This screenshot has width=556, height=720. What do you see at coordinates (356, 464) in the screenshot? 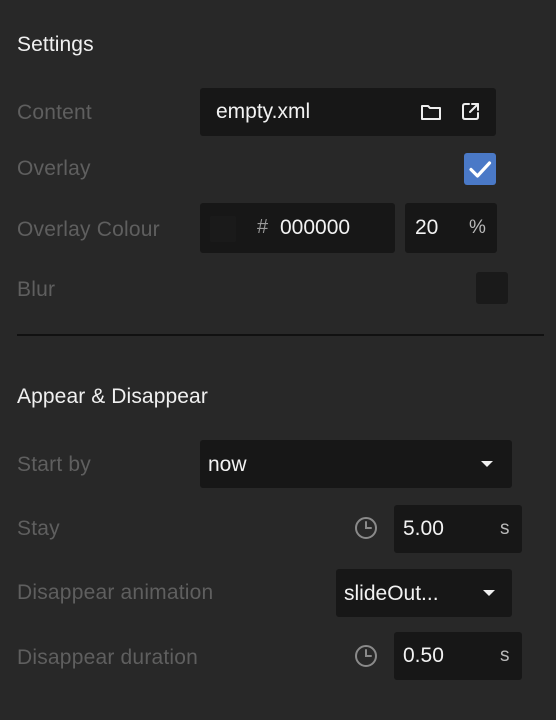
I see `start-by-dropdown: now` at bounding box center [356, 464].